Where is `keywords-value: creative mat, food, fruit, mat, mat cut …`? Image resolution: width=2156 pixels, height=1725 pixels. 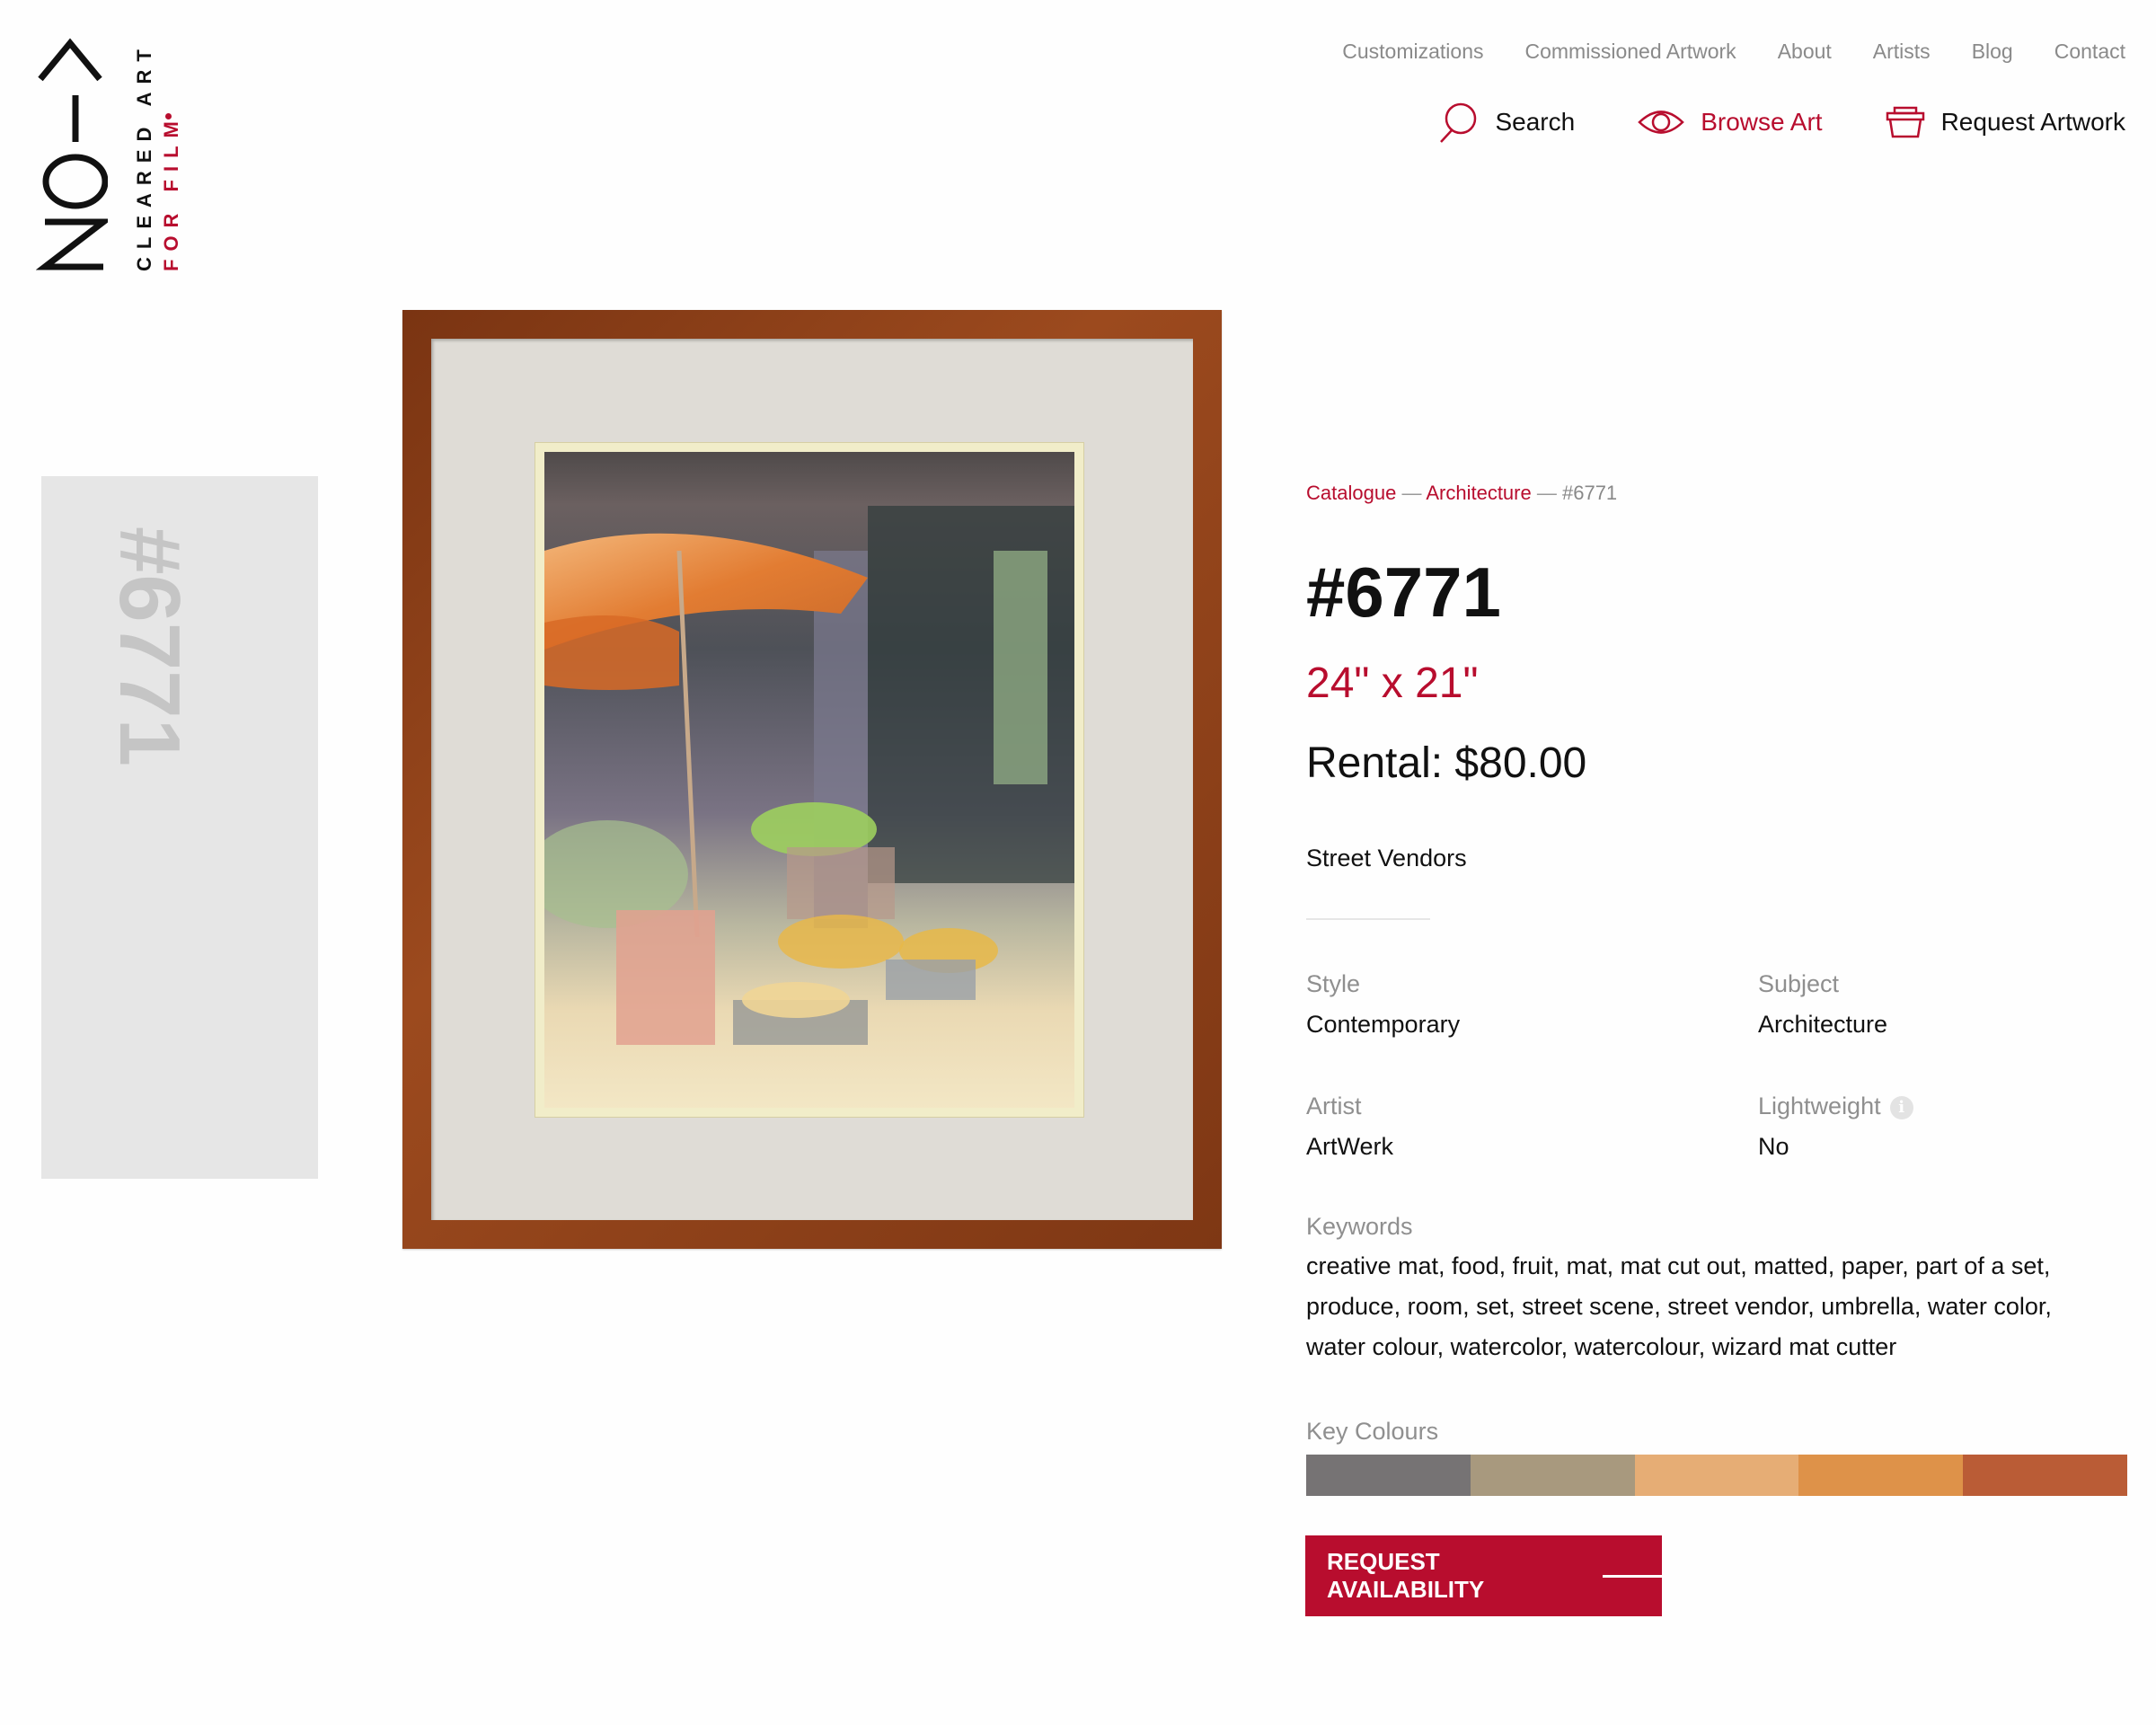 keywords-value: creative mat, food, fruit, mat, mat cut … is located at coordinates (1679, 1306).